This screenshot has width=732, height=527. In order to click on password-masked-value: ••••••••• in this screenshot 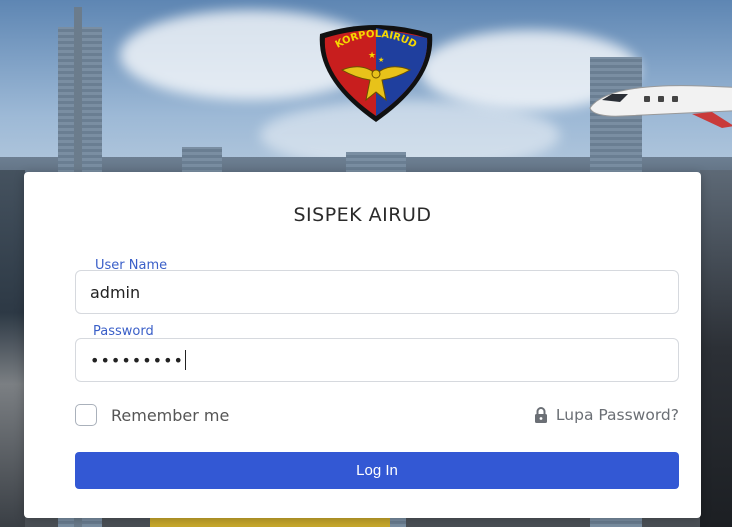, I will do `click(137, 360)`.